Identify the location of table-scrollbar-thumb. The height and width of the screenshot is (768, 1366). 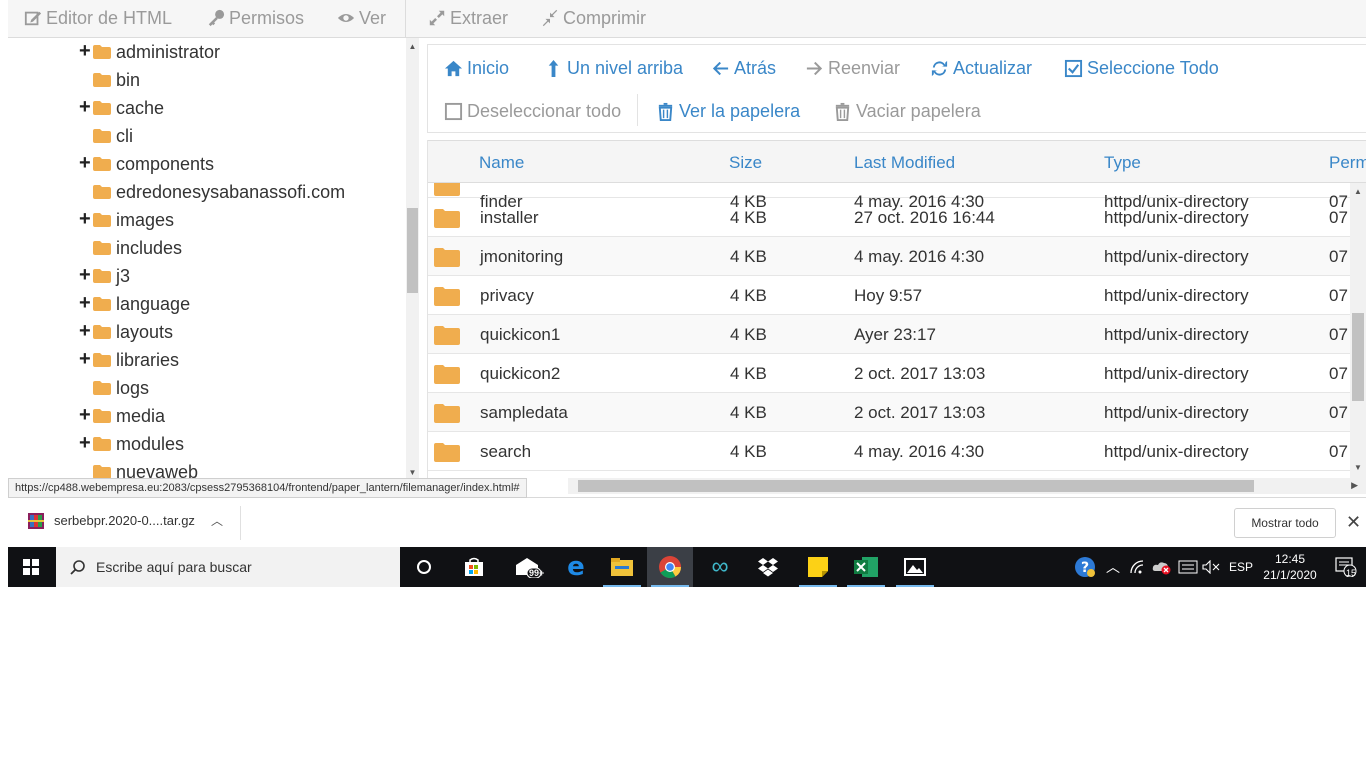
(1358, 357).